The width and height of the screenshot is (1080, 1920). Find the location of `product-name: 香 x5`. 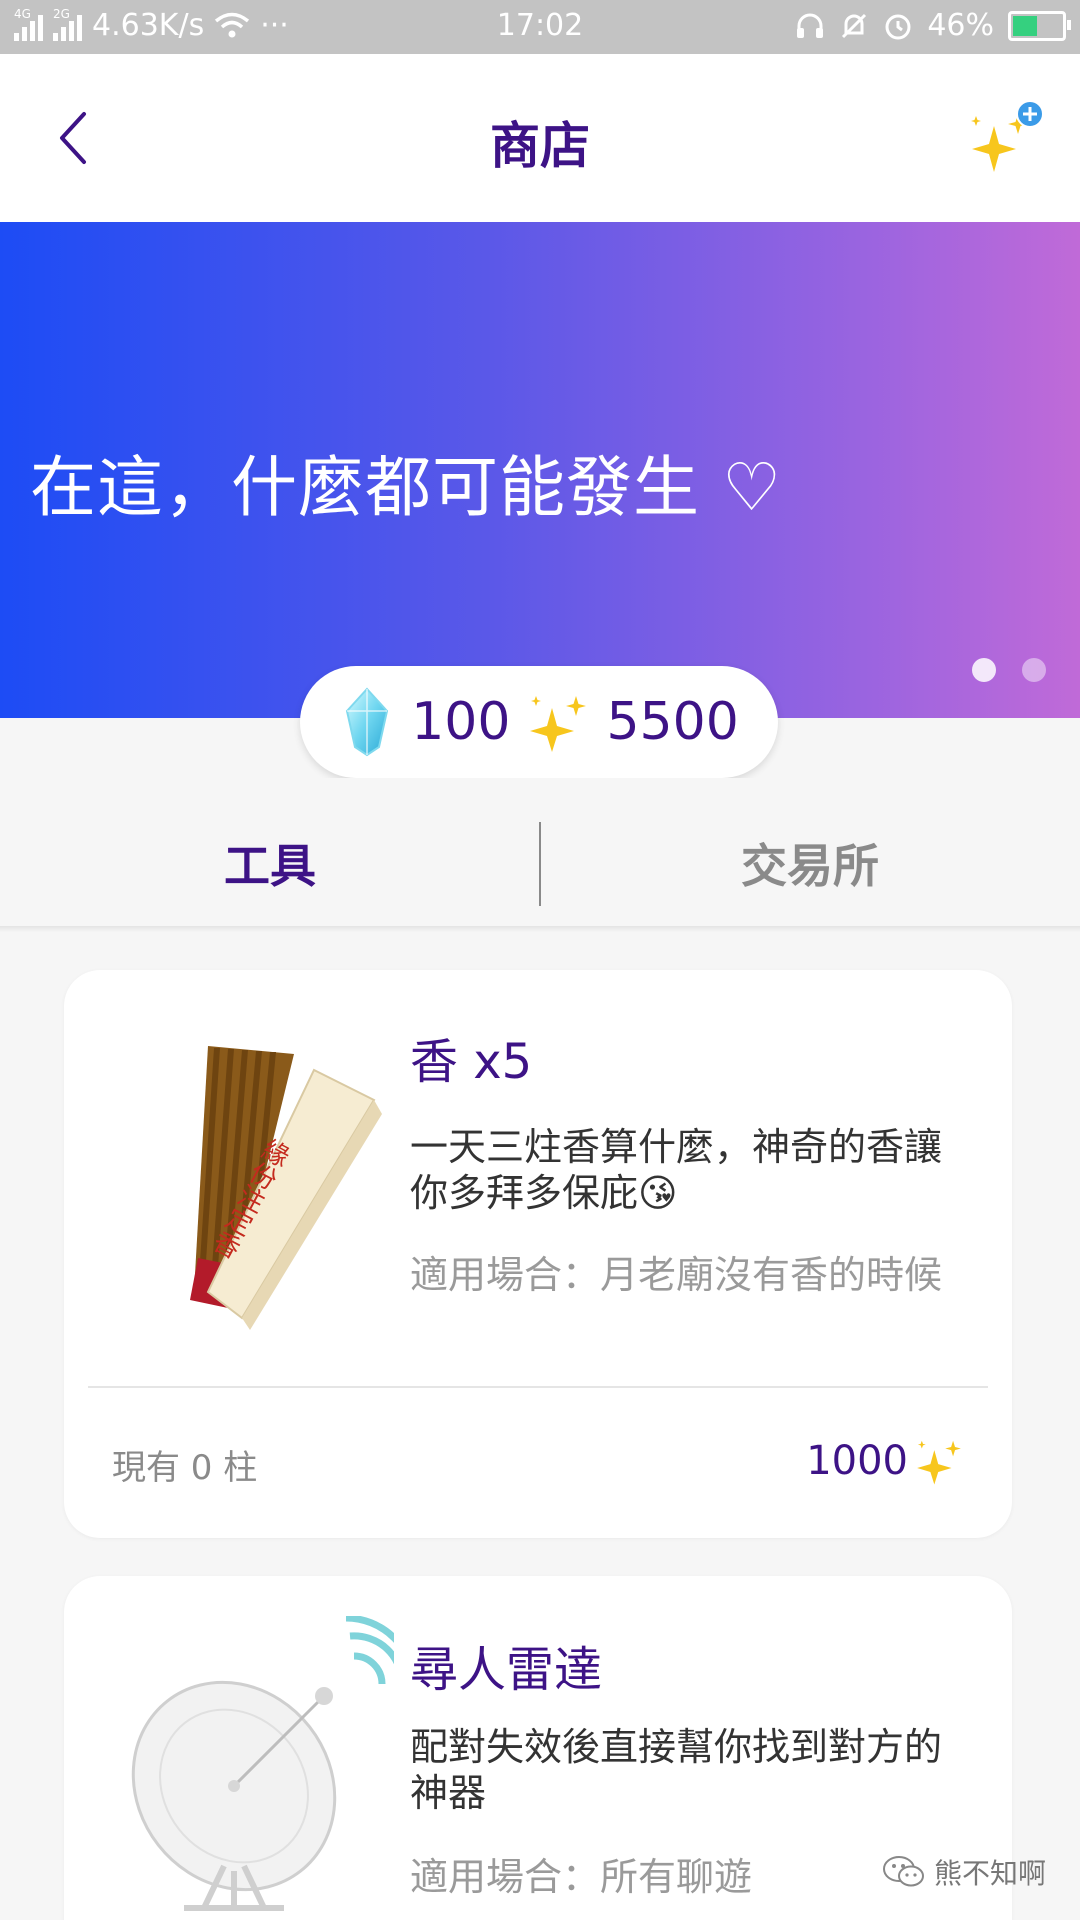

product-name: 香 x5 is located at coordinates (471, 1062).